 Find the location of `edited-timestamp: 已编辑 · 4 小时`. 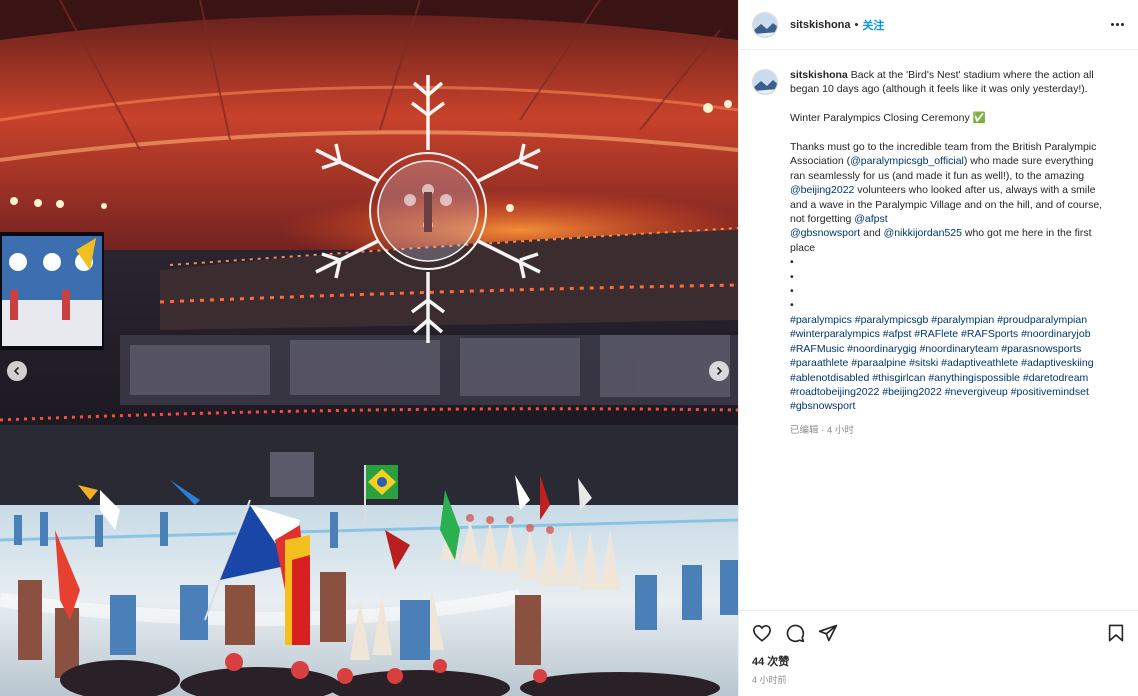

edited-timestamp: 已编辑 · 4 小时 is located at coordinates (822, 430).